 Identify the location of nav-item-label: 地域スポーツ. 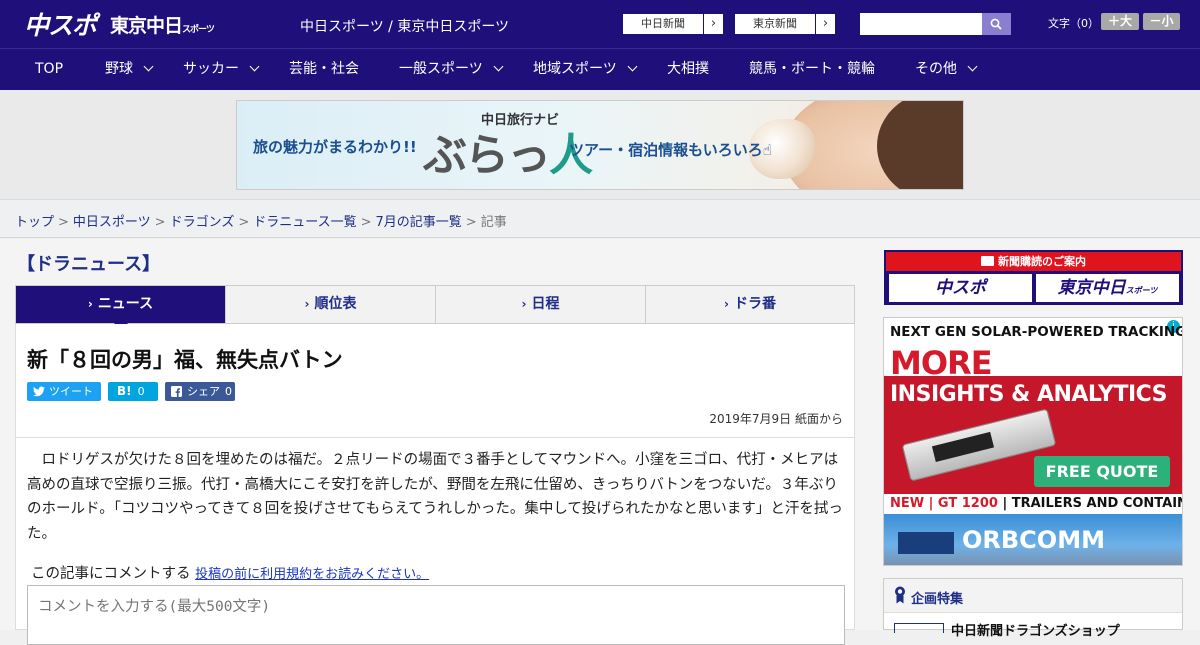
(575, 69).